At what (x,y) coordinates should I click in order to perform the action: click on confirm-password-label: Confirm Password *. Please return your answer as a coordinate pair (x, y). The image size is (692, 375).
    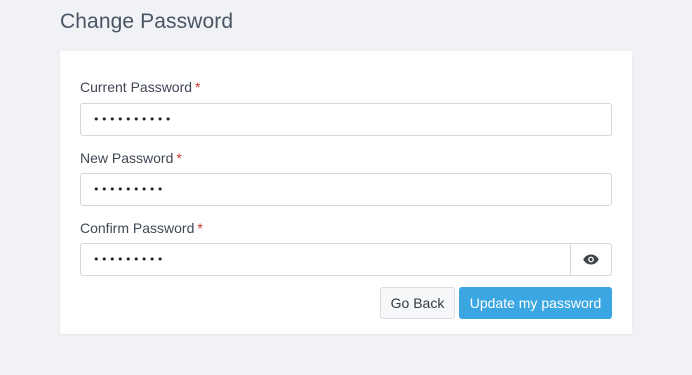
    Looking at the image, I should click on (141, 228).